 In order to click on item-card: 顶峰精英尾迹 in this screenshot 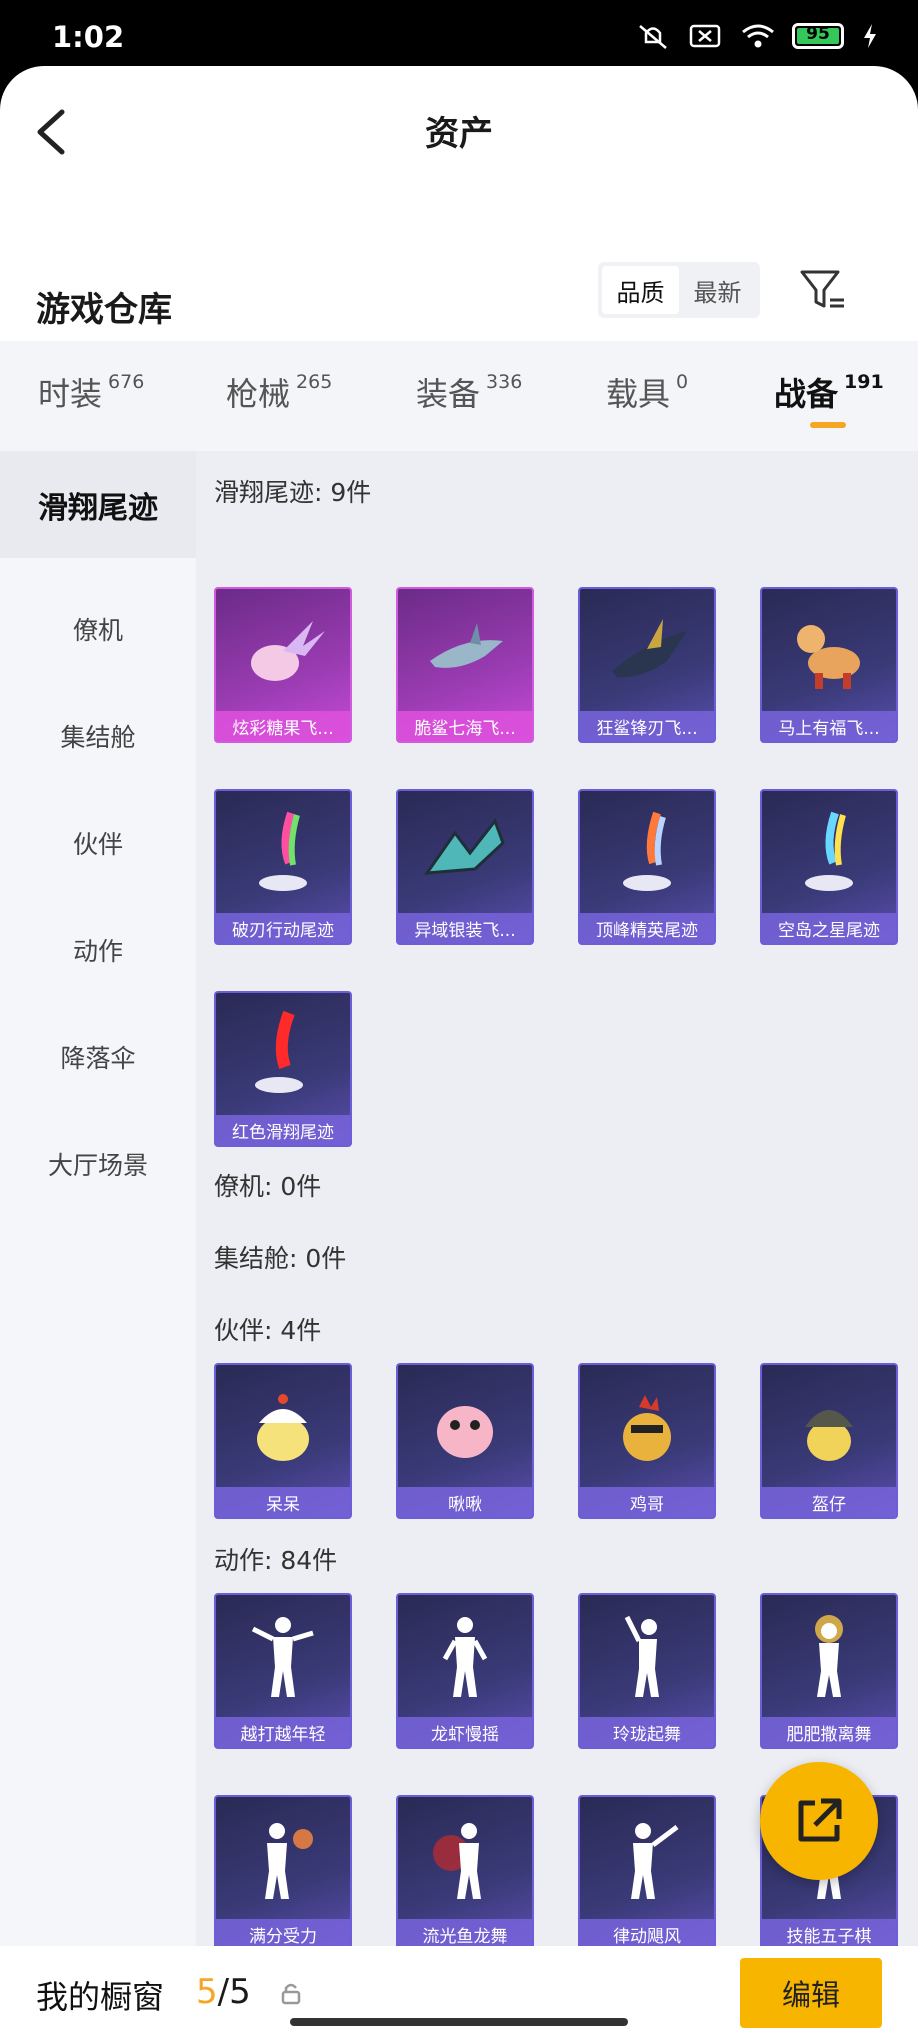, I will do `click(647, 867)`.